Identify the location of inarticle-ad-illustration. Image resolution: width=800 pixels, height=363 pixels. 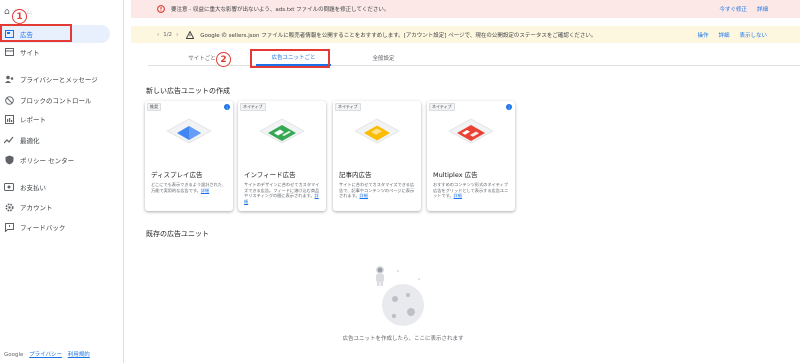
(377, 131).